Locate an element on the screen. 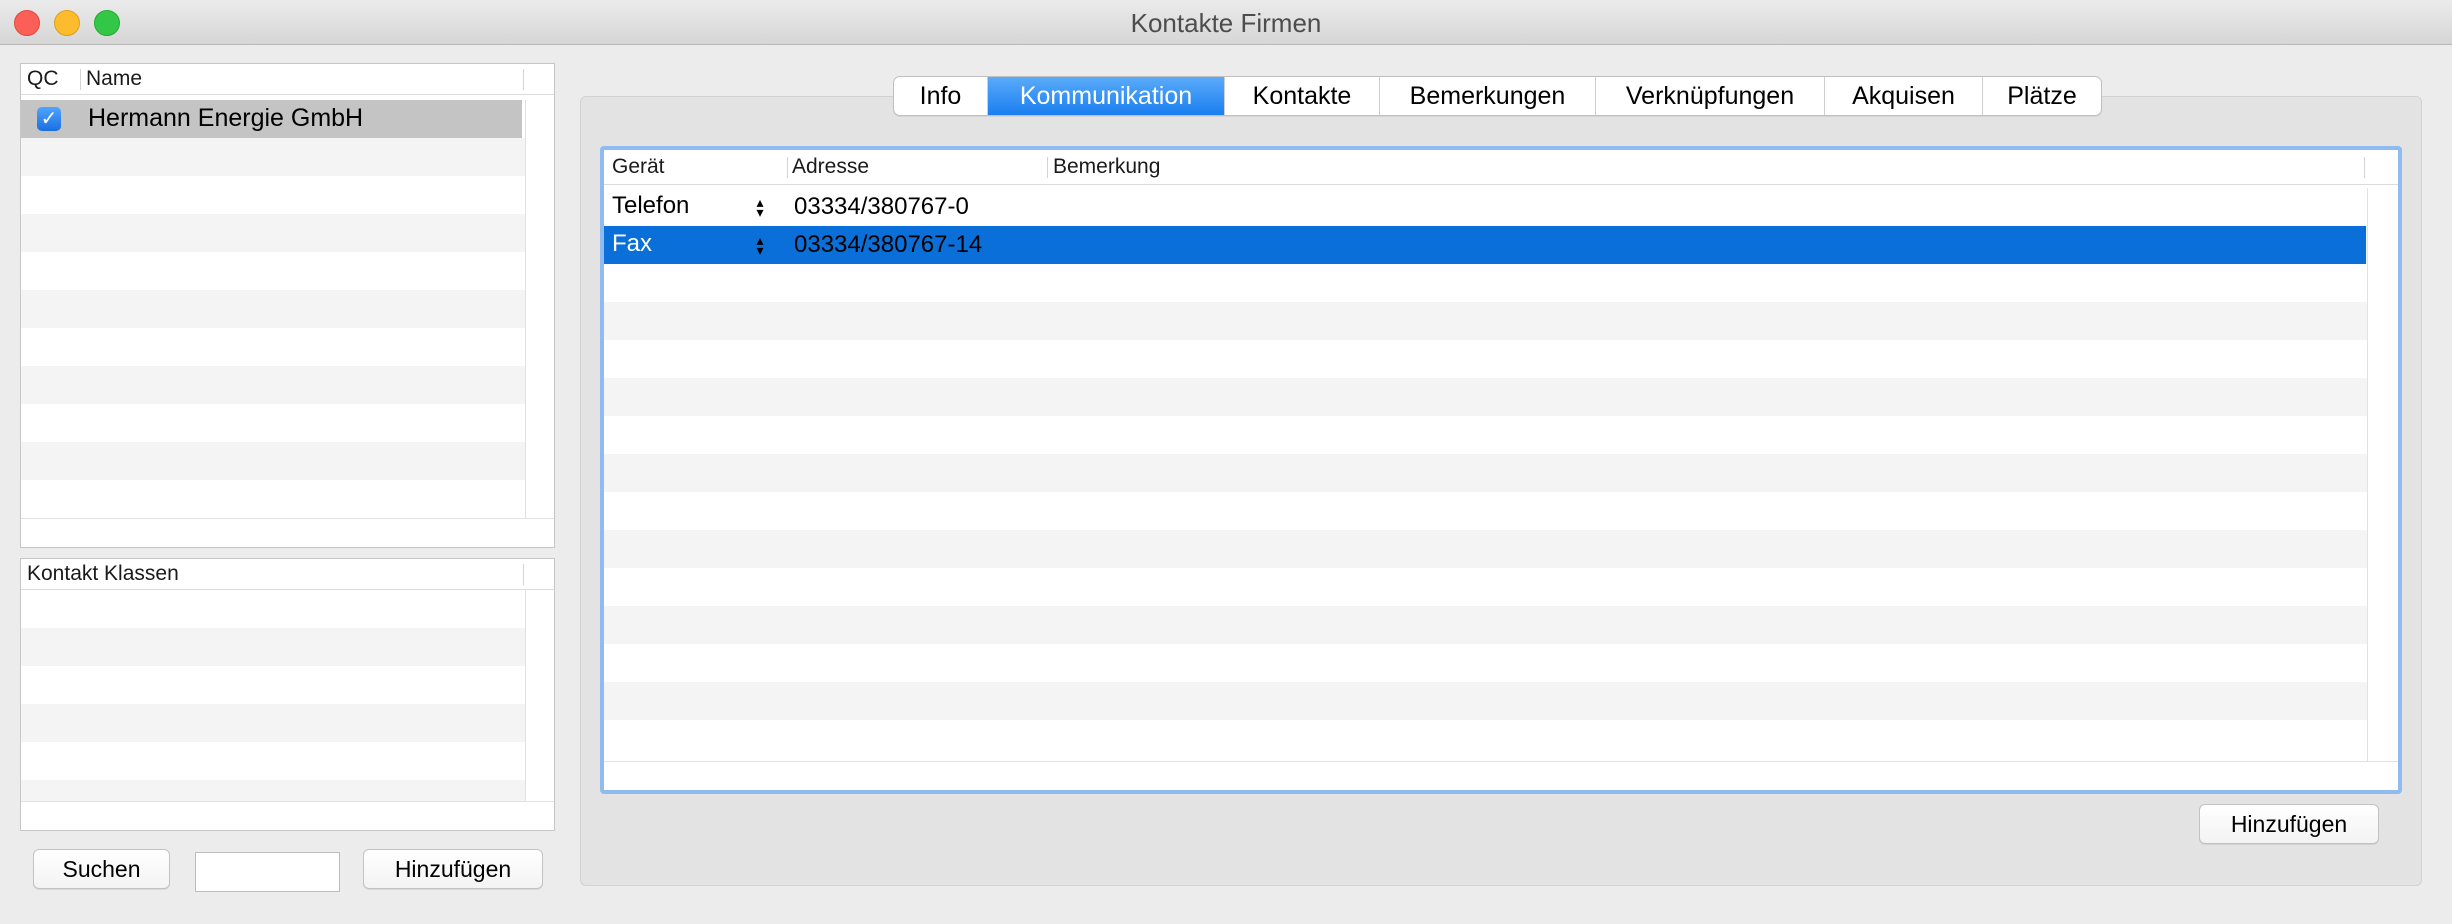 The height and width of the screenshot is (924, 2452). add-communication-button: Hinzufügen is located at coordinates (2289, 824).